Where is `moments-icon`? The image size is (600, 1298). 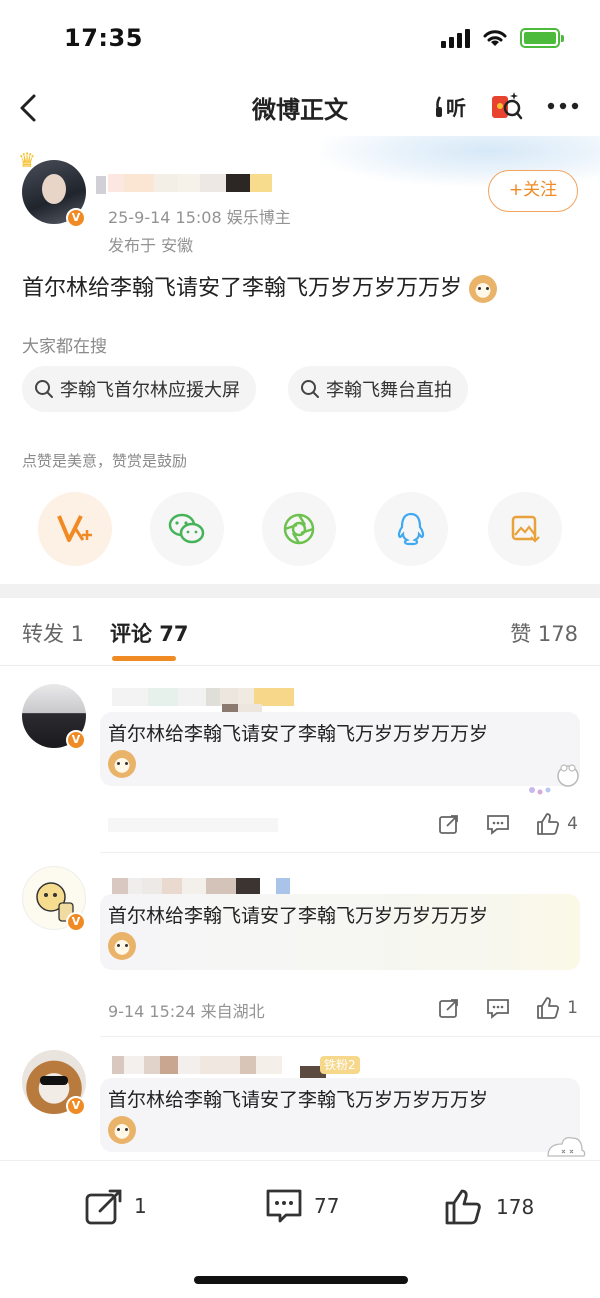
moments-icon is located at coordinates (299, 529).